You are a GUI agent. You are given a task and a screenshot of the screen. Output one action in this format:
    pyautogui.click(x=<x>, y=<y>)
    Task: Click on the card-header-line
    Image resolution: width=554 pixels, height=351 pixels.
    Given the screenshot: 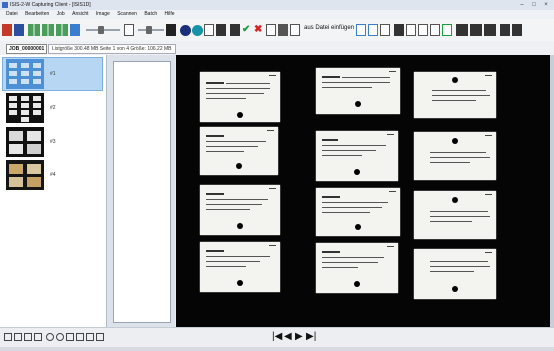 What is the action you would take?
    pyautogui.click(x=215, y=194)
    